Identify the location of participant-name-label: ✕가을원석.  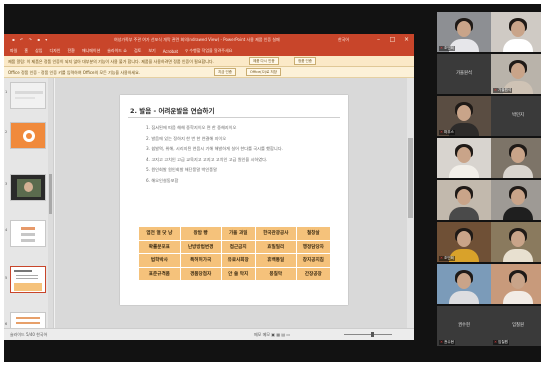
(503, 90).